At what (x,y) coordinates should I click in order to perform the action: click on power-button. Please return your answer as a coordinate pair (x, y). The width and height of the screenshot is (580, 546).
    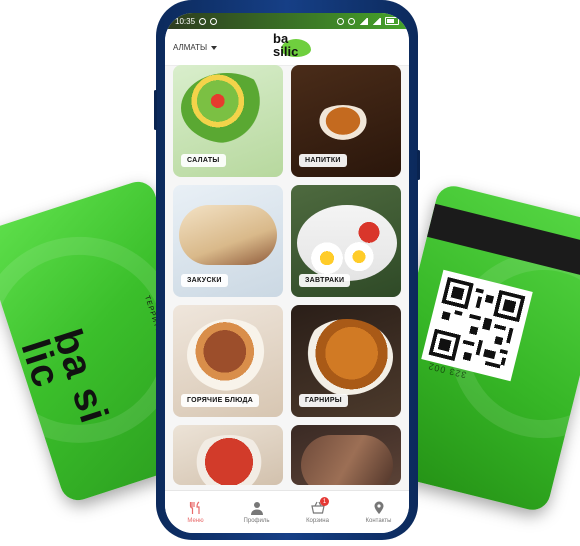
    Looking at the image, I should click on (418, 165).